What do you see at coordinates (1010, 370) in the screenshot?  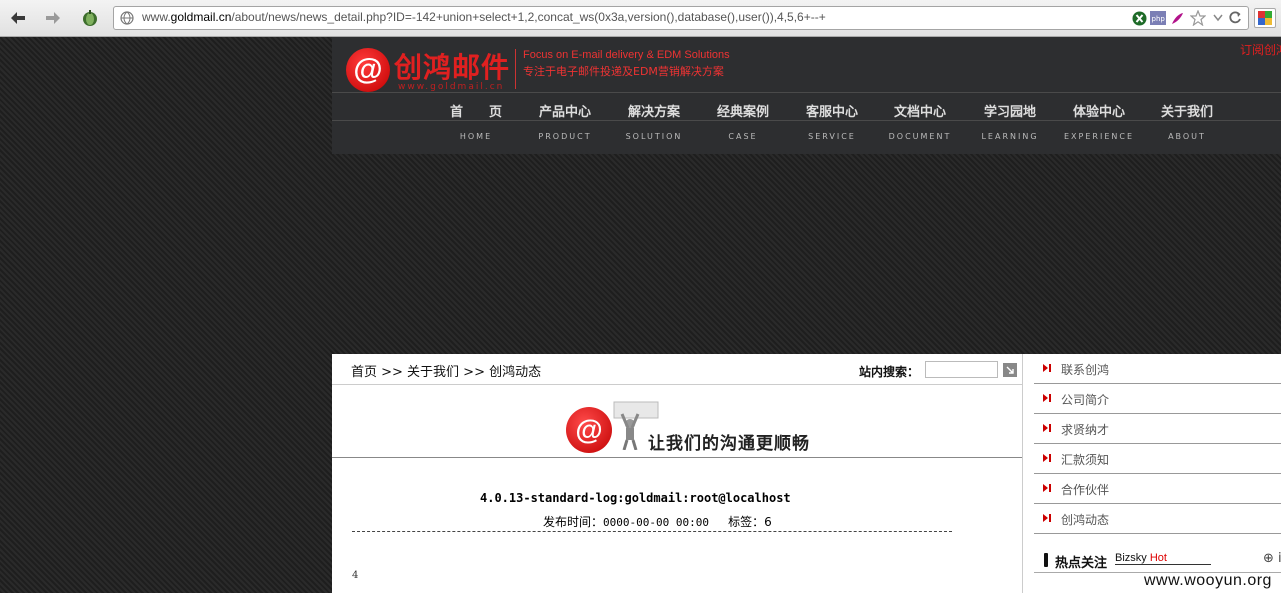 I see `search-submit-button` at bounding box center [1010, 370].